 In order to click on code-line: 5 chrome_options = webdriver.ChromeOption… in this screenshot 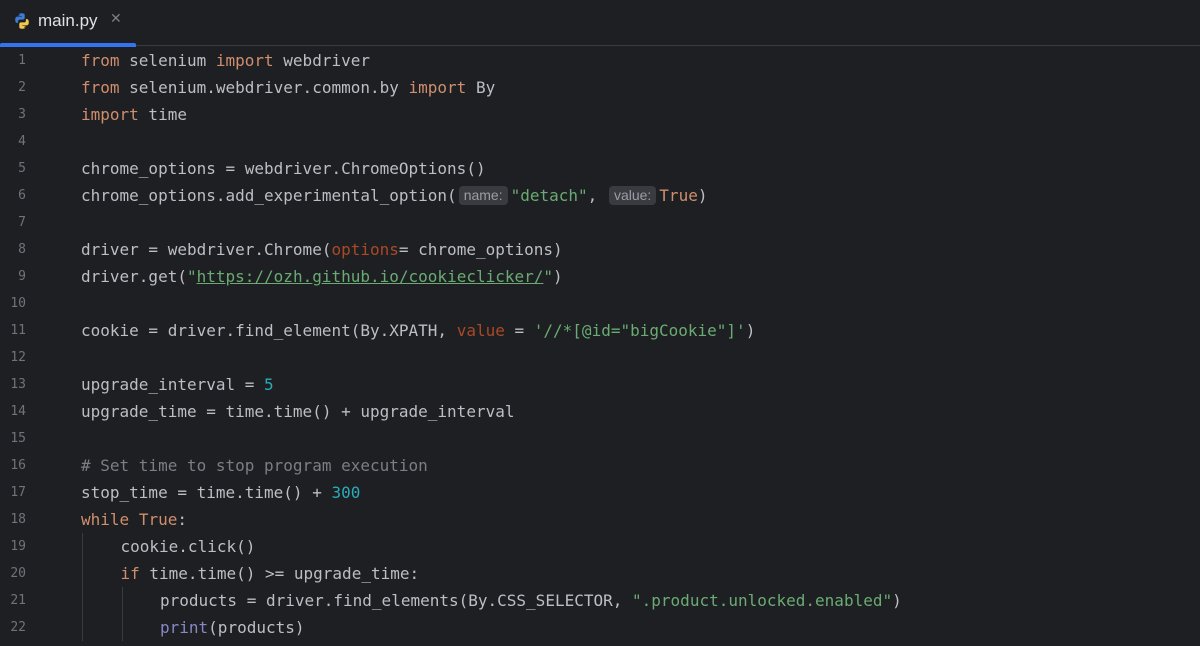, I will do `click(600, 168)`.